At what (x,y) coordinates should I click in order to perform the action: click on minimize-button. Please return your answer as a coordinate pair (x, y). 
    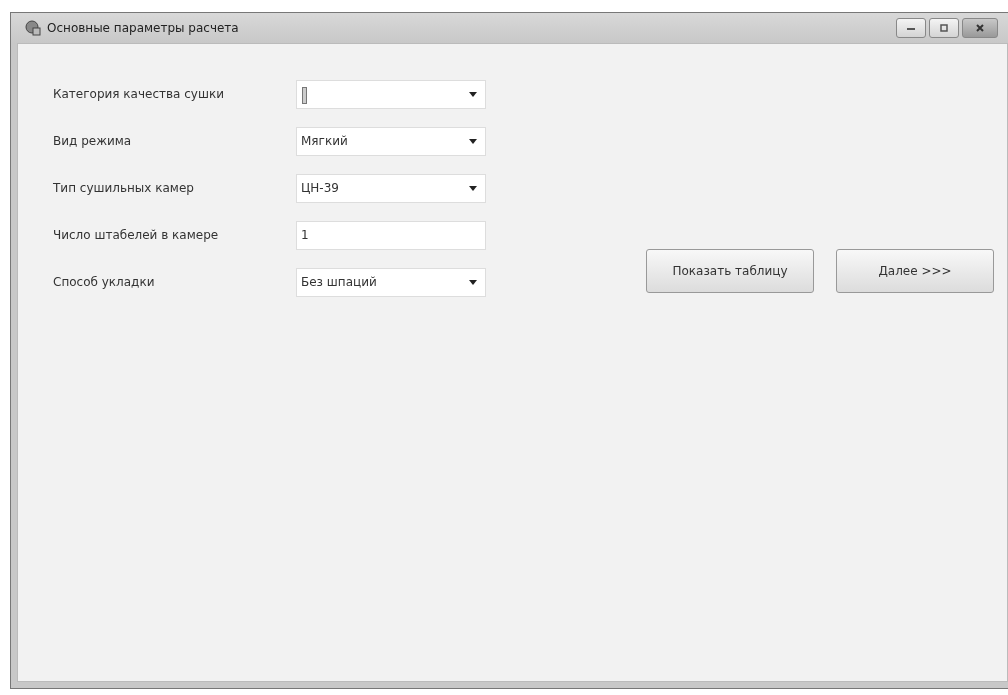
    Looking at the image, I should click on (911, 28).